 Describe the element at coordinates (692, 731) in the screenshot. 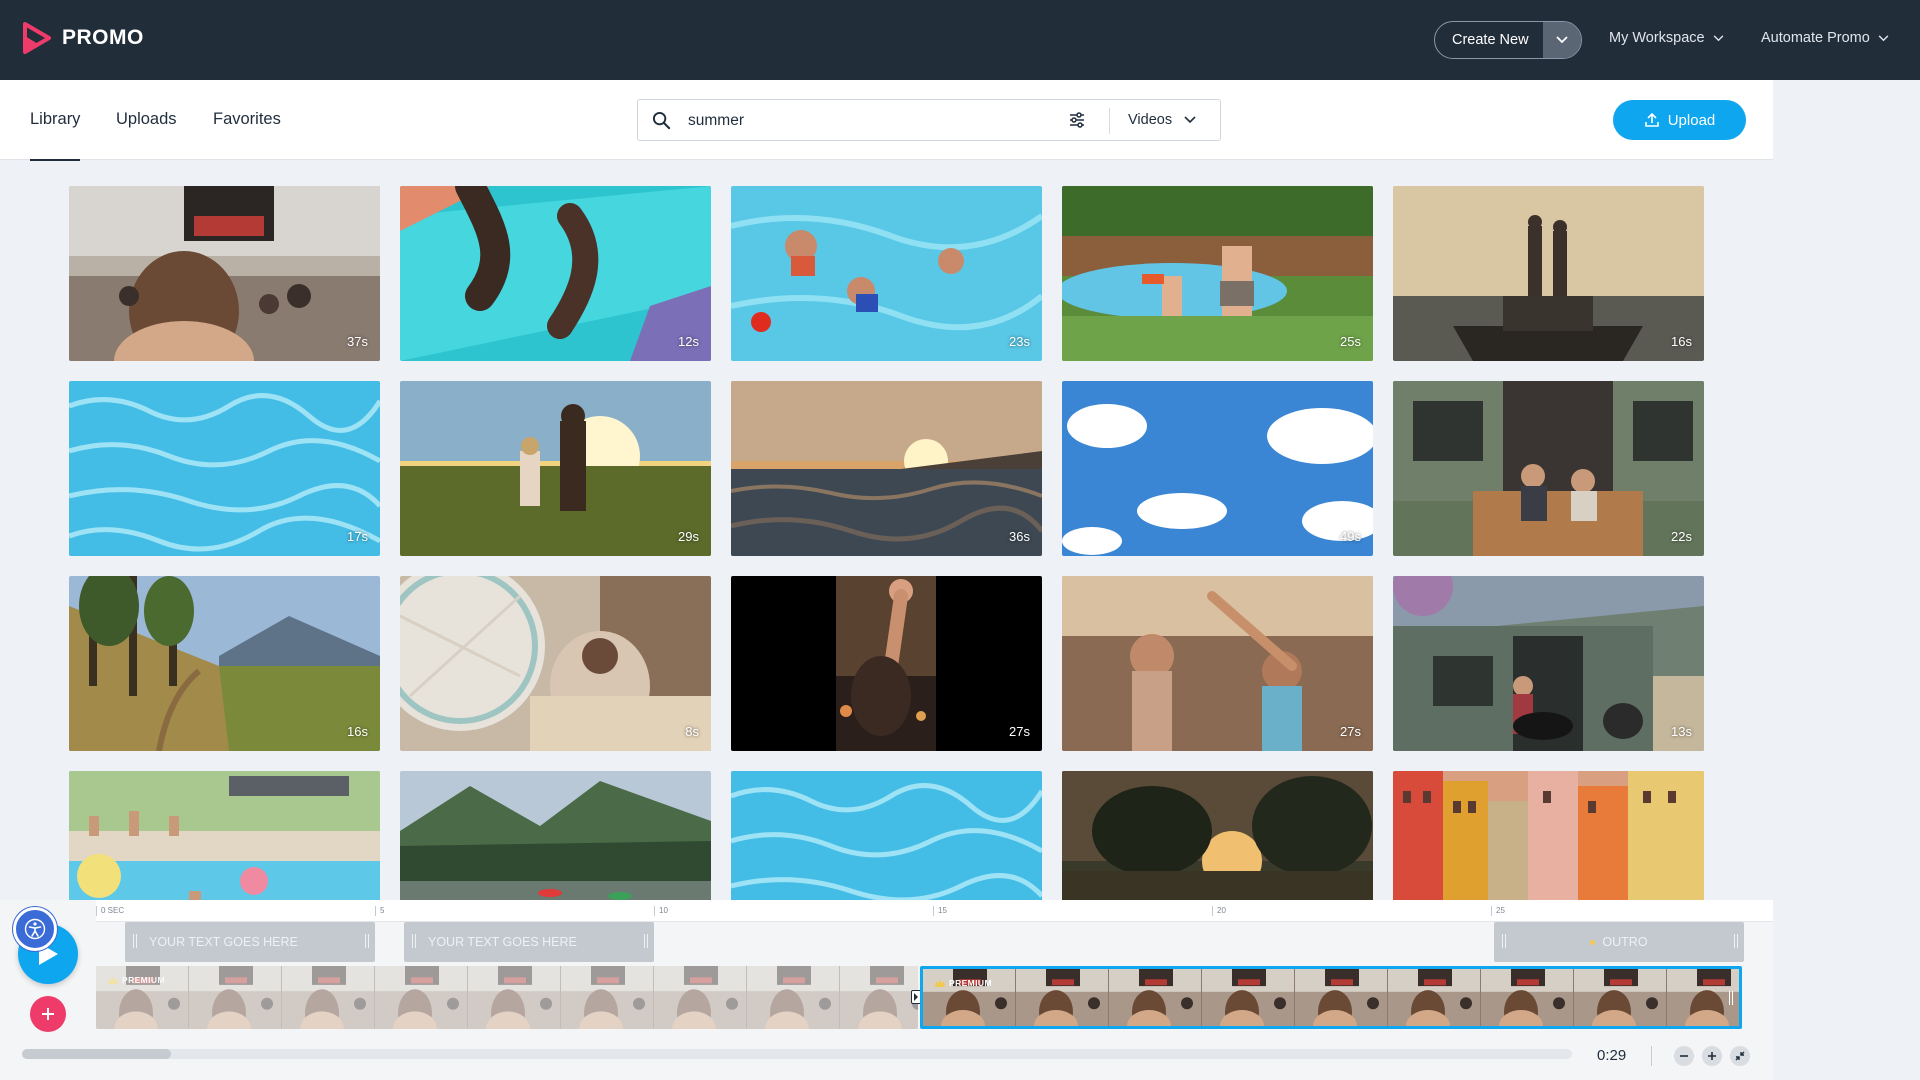

I see `duration-label: 8s` at that location.